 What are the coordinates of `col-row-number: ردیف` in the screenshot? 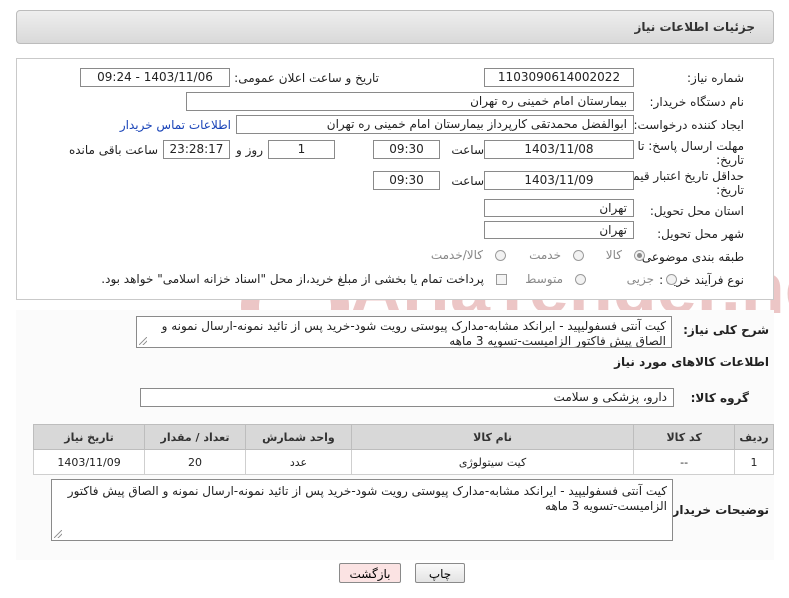 It's located at (754, 437).